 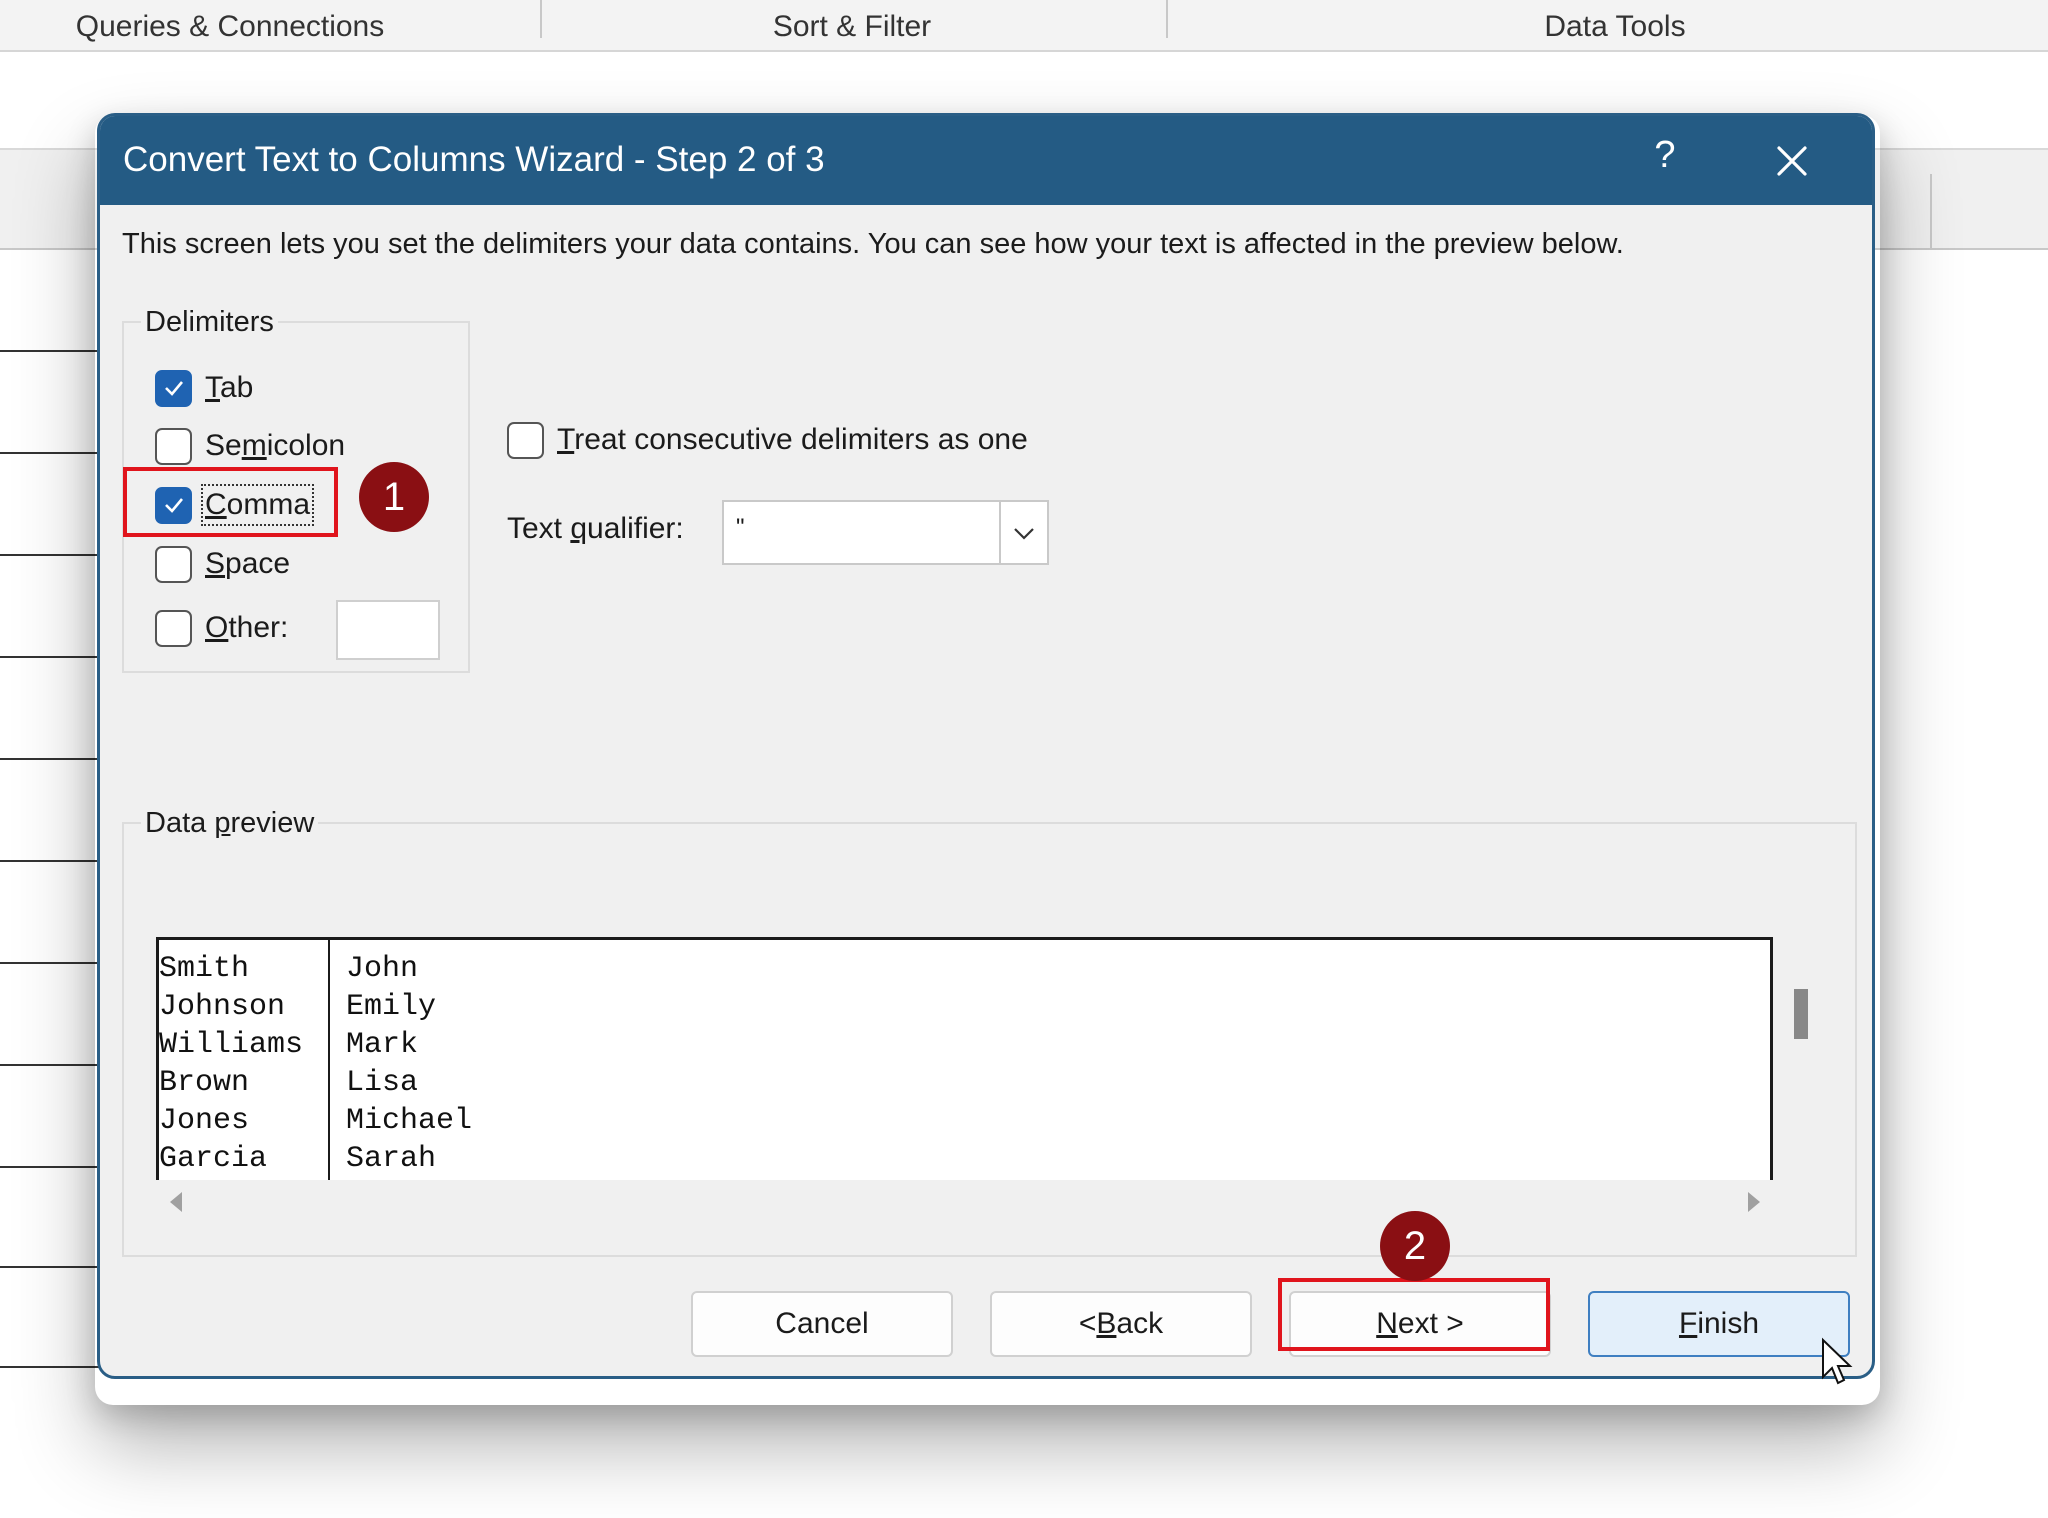 I want to click on preview-cell: Williams, so click(x=231, y=1045).